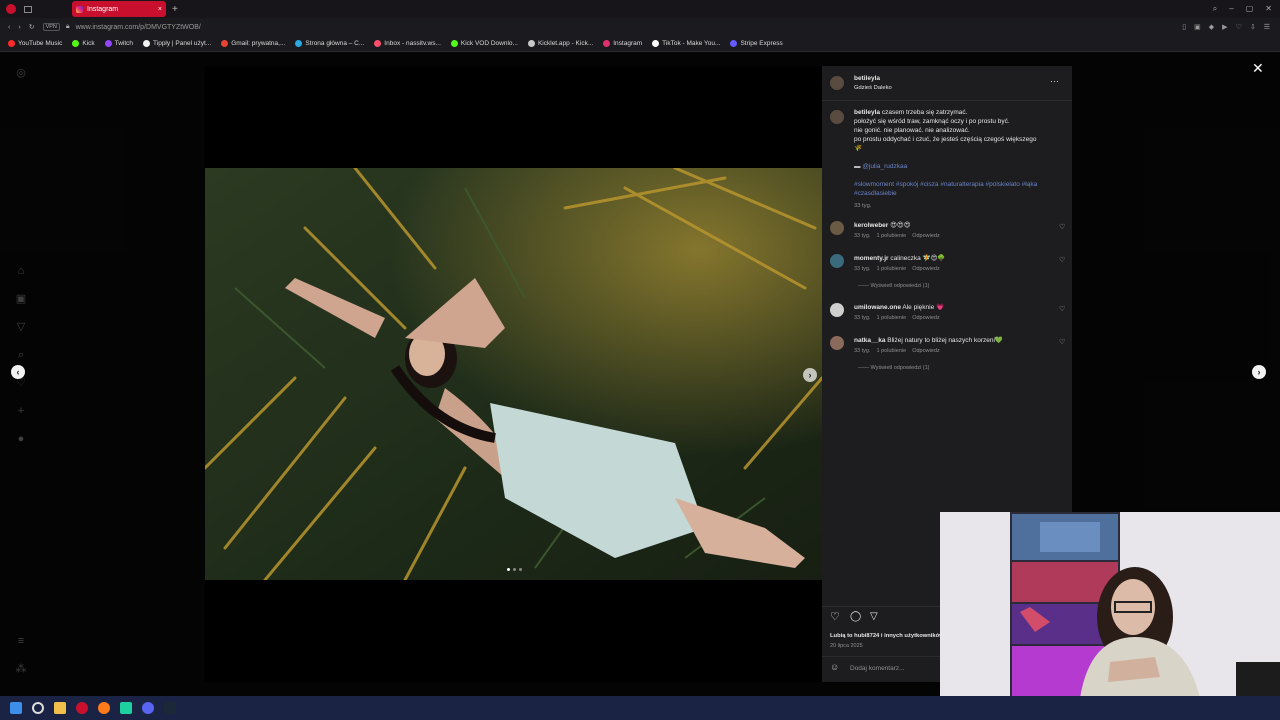 The height and width of the screenshot is (720, 1280). I want to click on heart-bookmark-icon: ♡, so click(1239, 27).